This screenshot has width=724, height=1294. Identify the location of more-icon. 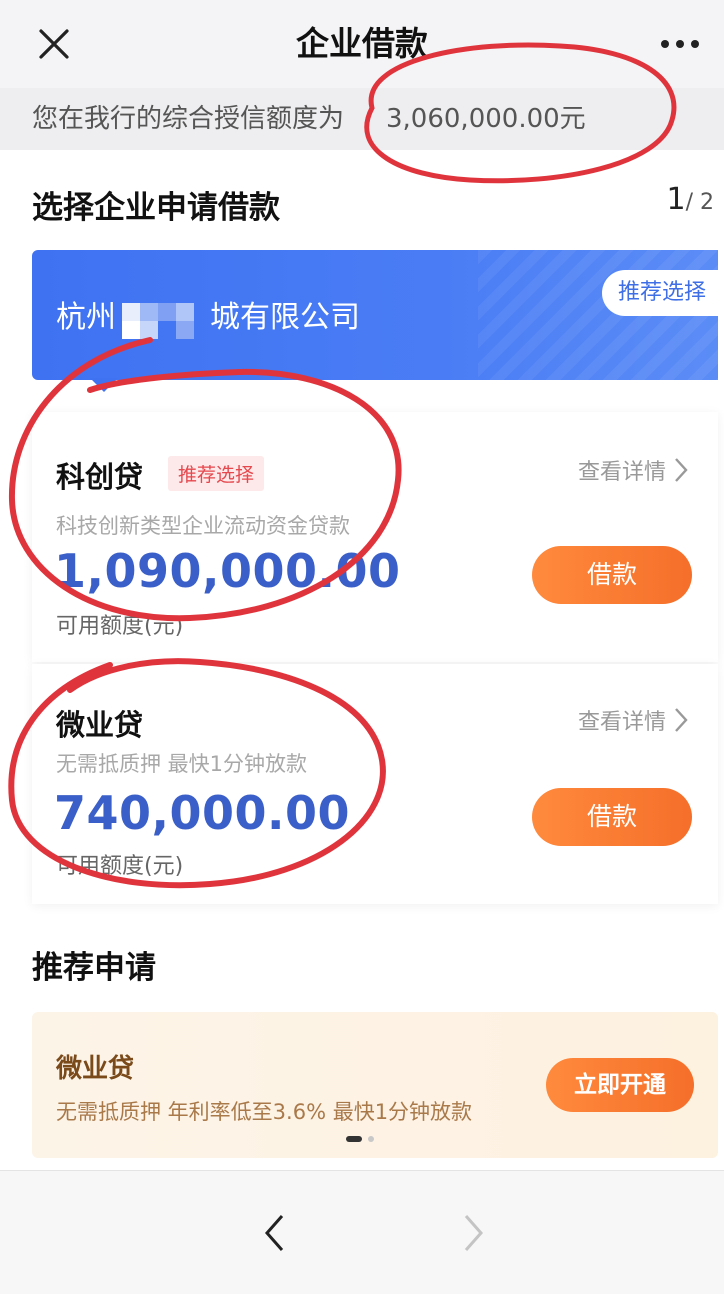
(680, 44).